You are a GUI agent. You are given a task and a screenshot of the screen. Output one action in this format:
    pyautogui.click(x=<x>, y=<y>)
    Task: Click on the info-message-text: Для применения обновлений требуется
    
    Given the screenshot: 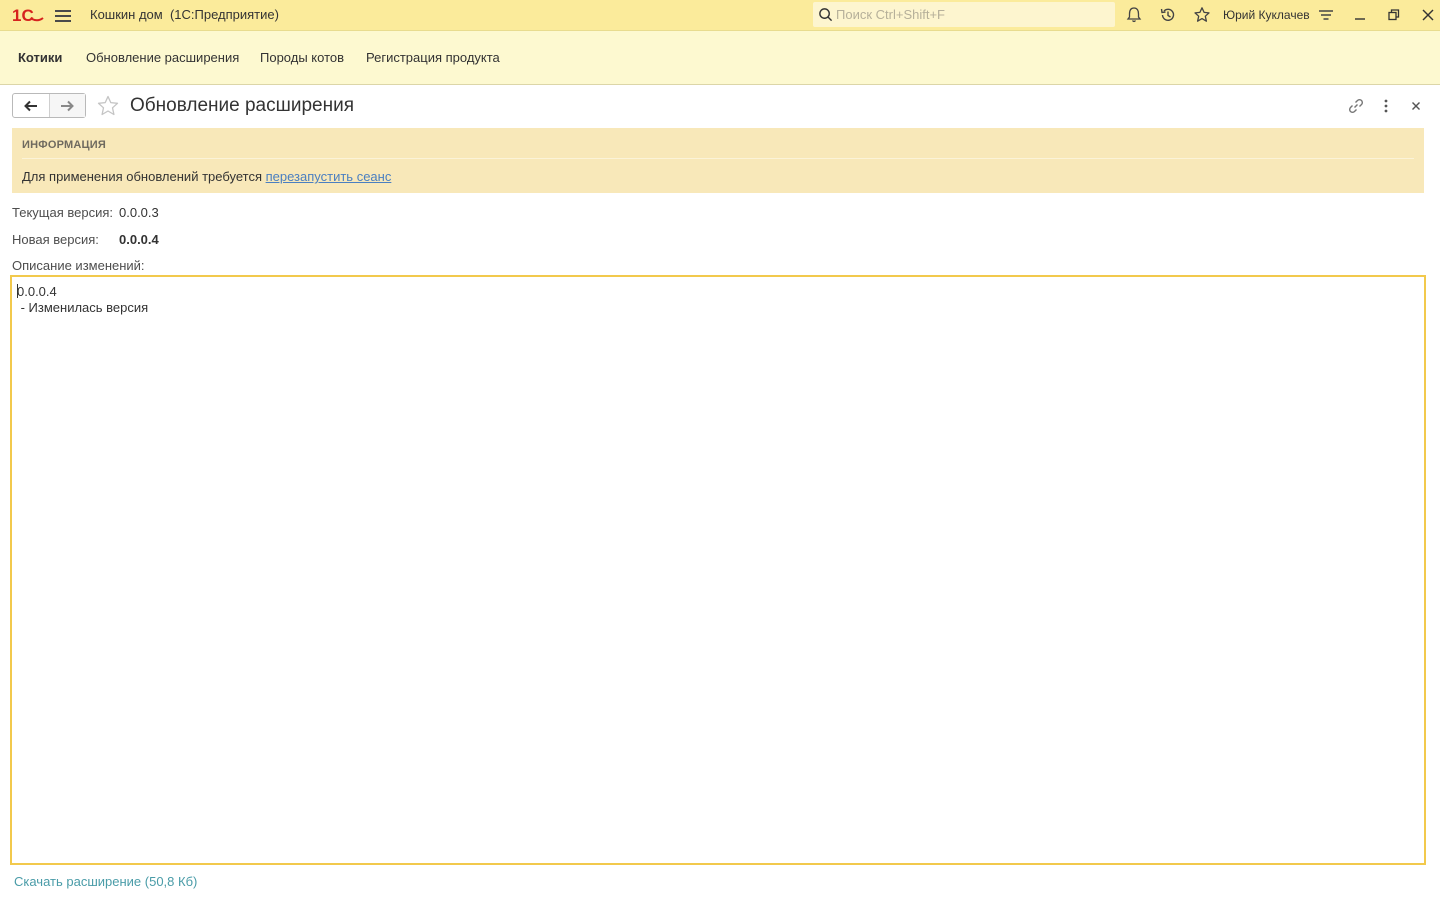 What is the action you would take?
    pyautogui.click(x=144, y=176)
    